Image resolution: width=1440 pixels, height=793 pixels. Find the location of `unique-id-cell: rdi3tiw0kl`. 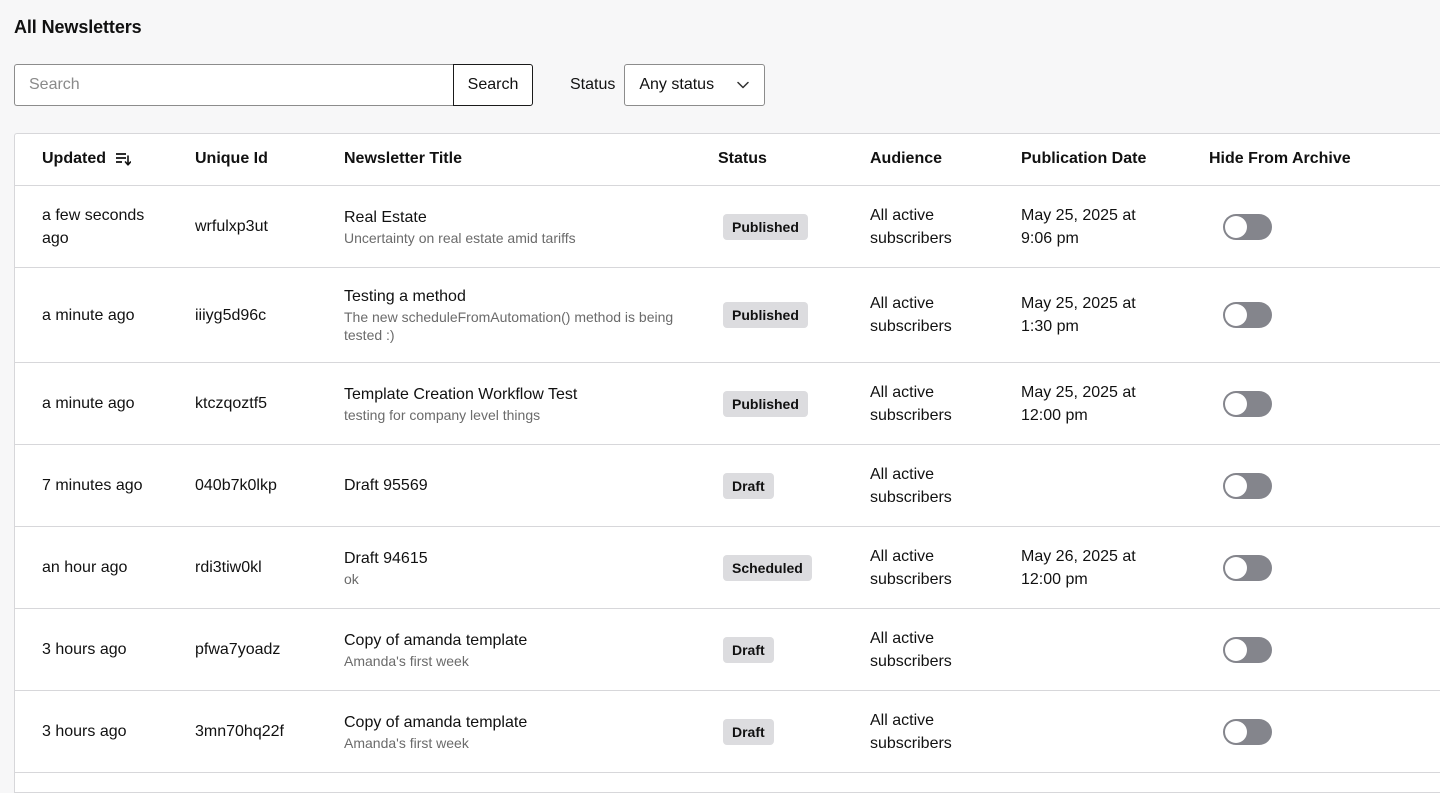

unique-id-cell: rdi3tiw0kl is located at coordinates (265, 567).